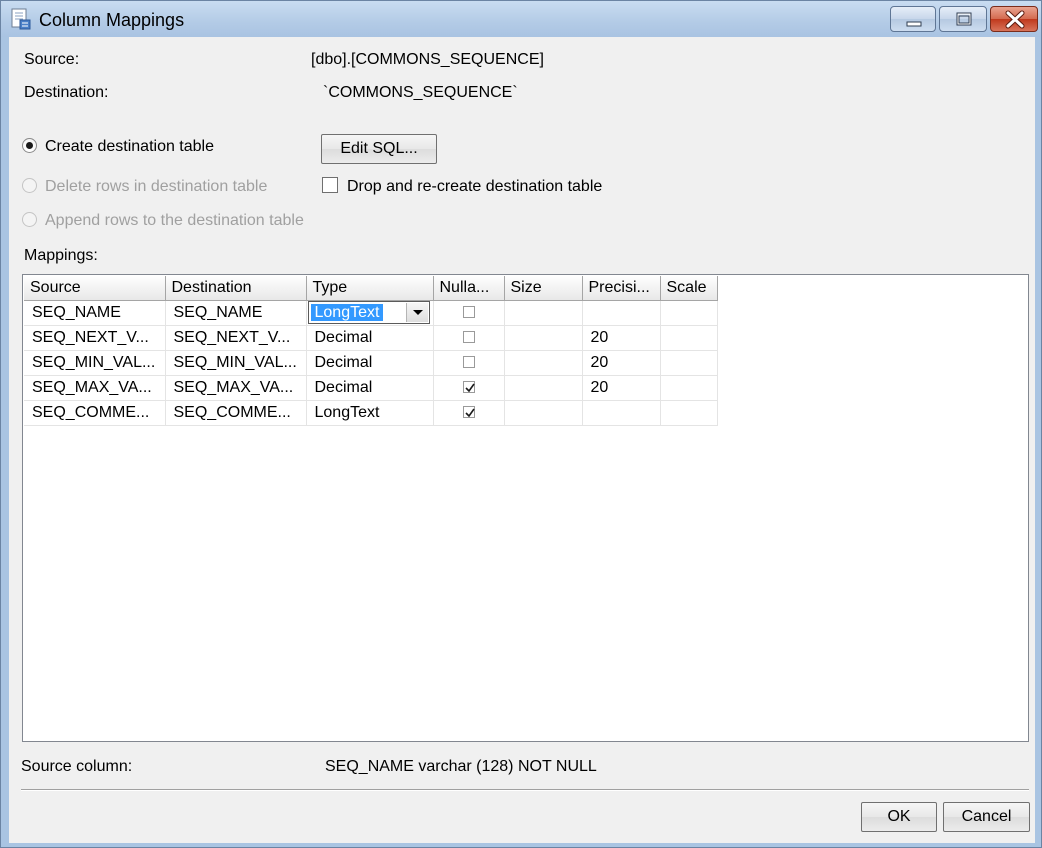 This screenshot has height=848, width=1042. I want to click on chevron-down-icon, so click(417, 312).